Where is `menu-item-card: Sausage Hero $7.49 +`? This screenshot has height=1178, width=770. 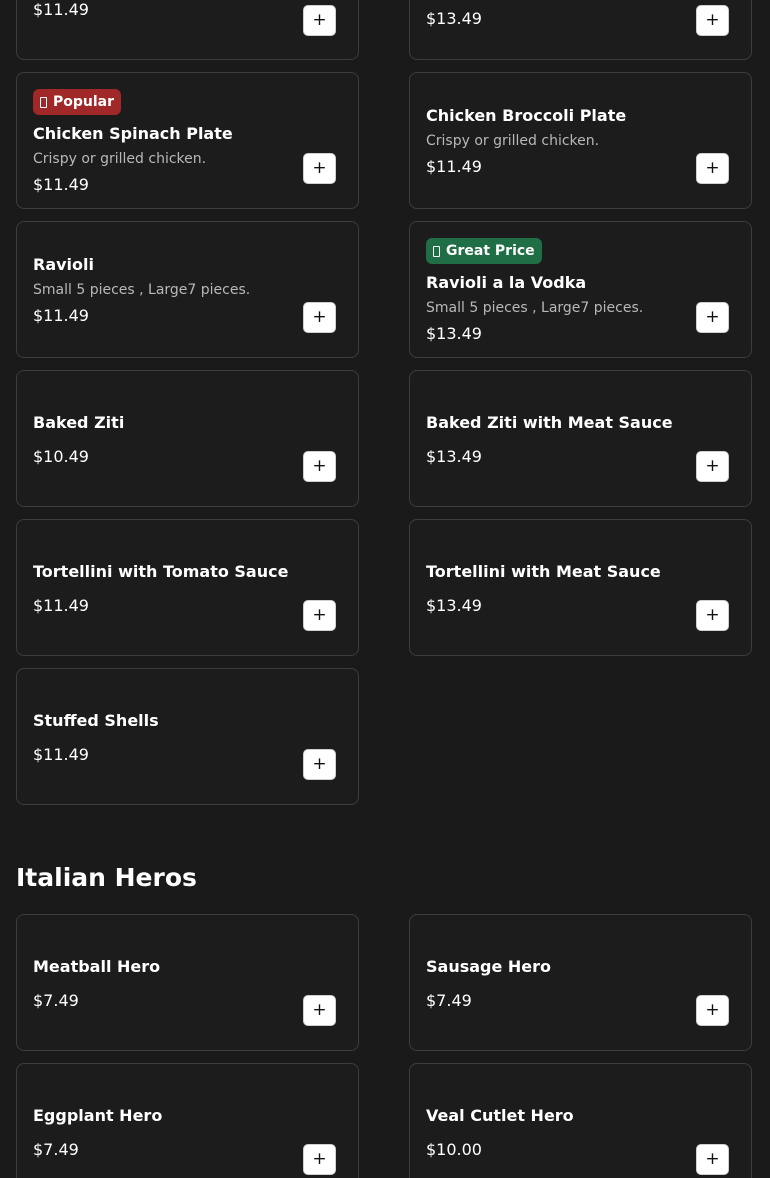 menu-item-card: Sausage Hero $7.49 + is located at coordinates (580, 982).